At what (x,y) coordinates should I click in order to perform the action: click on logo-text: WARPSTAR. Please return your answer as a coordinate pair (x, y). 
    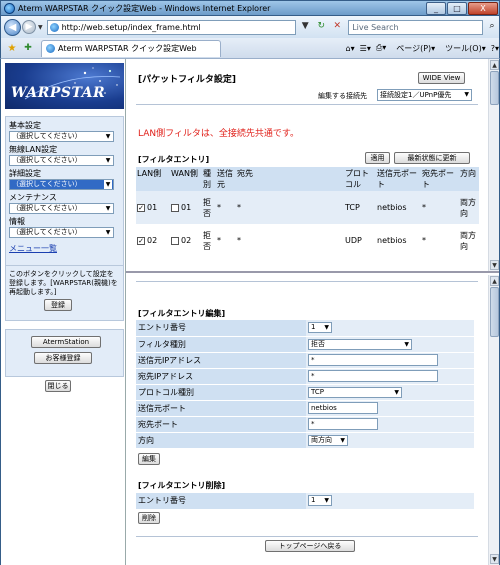
    Looking at the image, I should click on (58, 93).